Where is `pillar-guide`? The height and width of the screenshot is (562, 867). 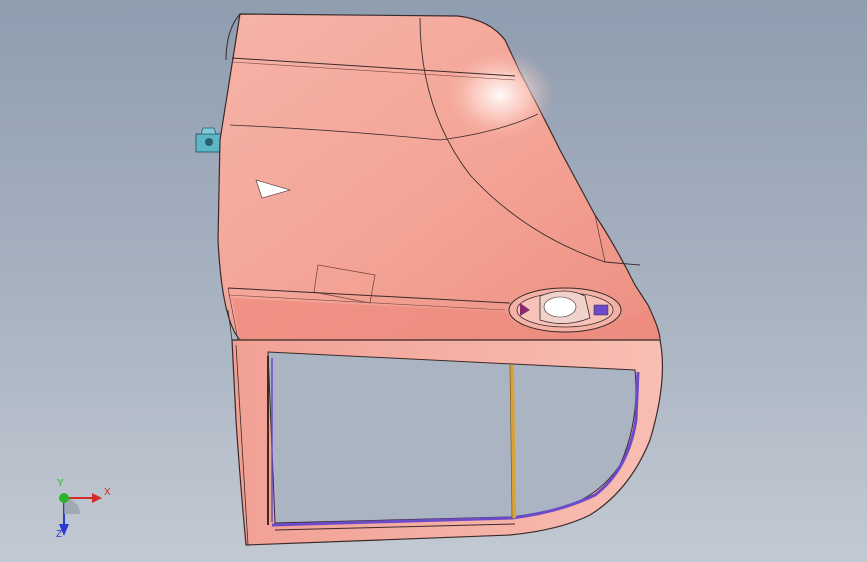
pillar-guide is located at coordinates (513, 441).